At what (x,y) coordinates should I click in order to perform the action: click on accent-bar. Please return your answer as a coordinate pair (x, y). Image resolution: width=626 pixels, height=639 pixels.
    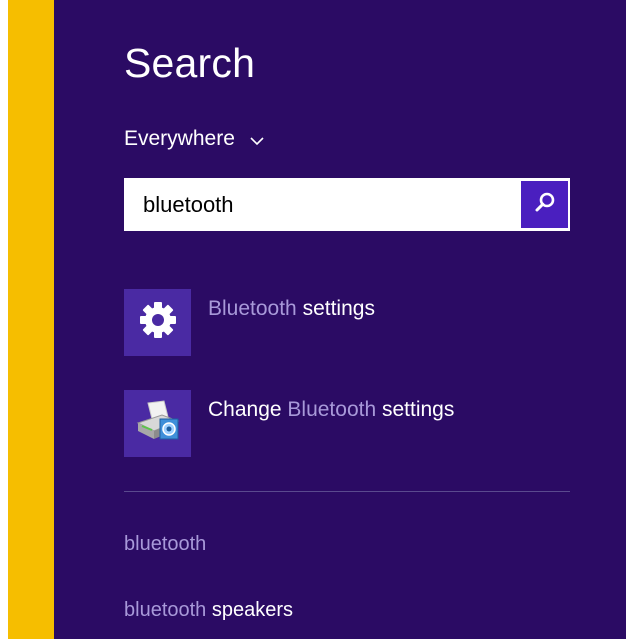
    Looking at the image, I should click on (31, 319).